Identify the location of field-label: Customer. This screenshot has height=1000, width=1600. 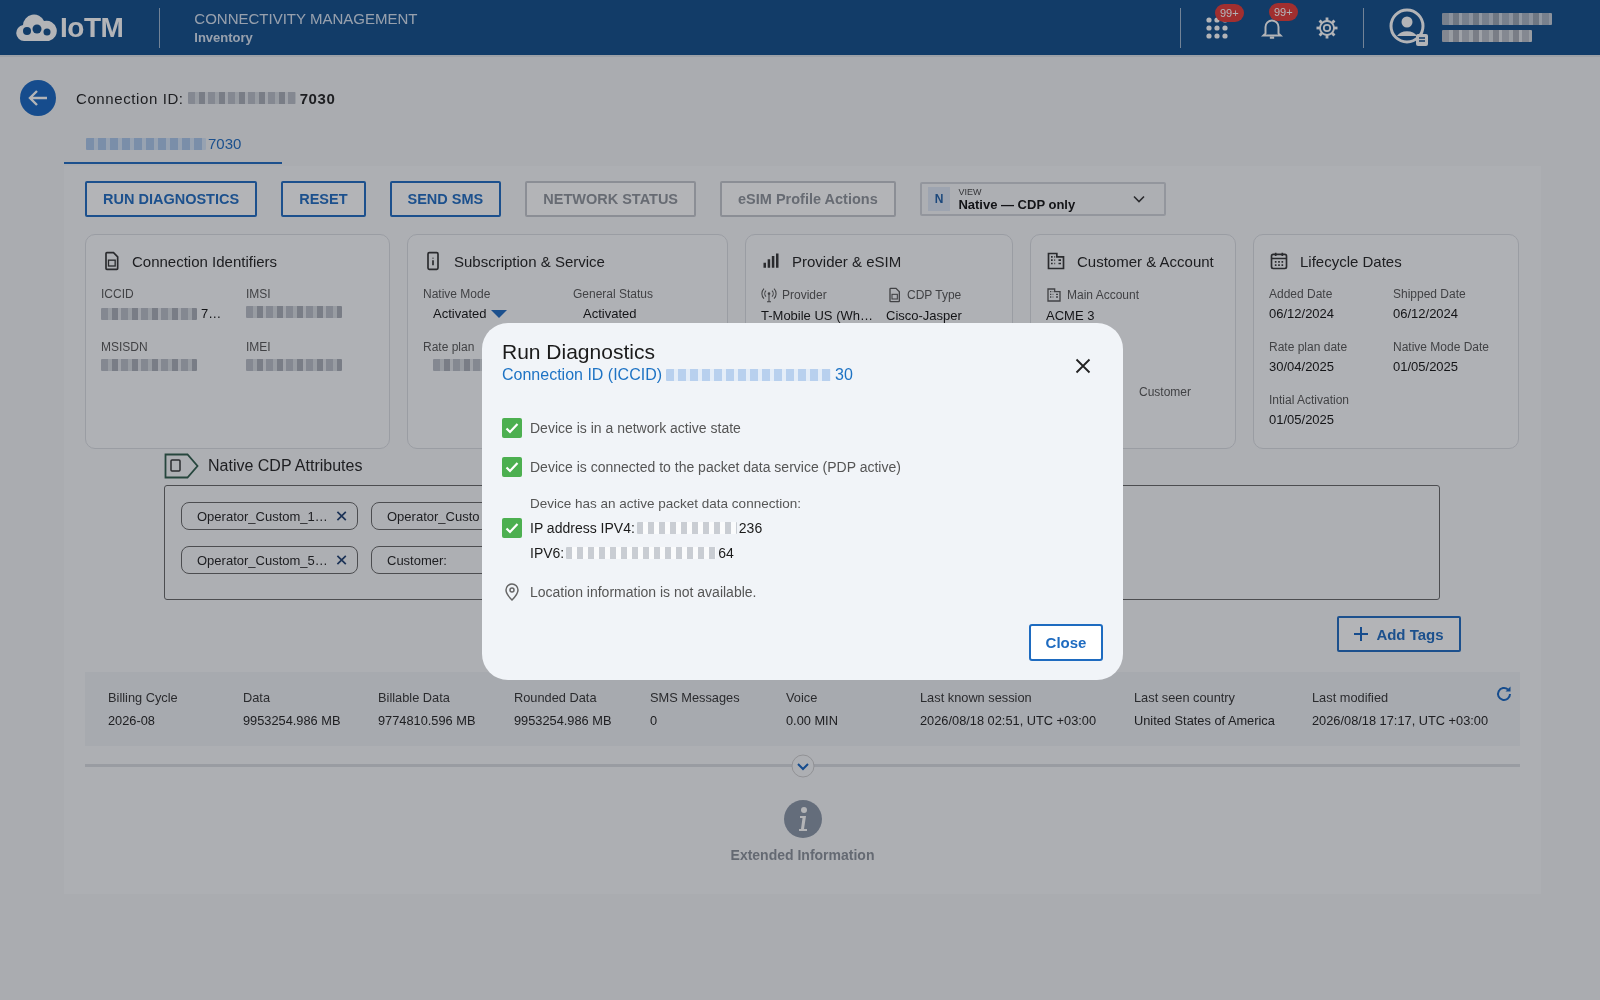
(1165, 392).